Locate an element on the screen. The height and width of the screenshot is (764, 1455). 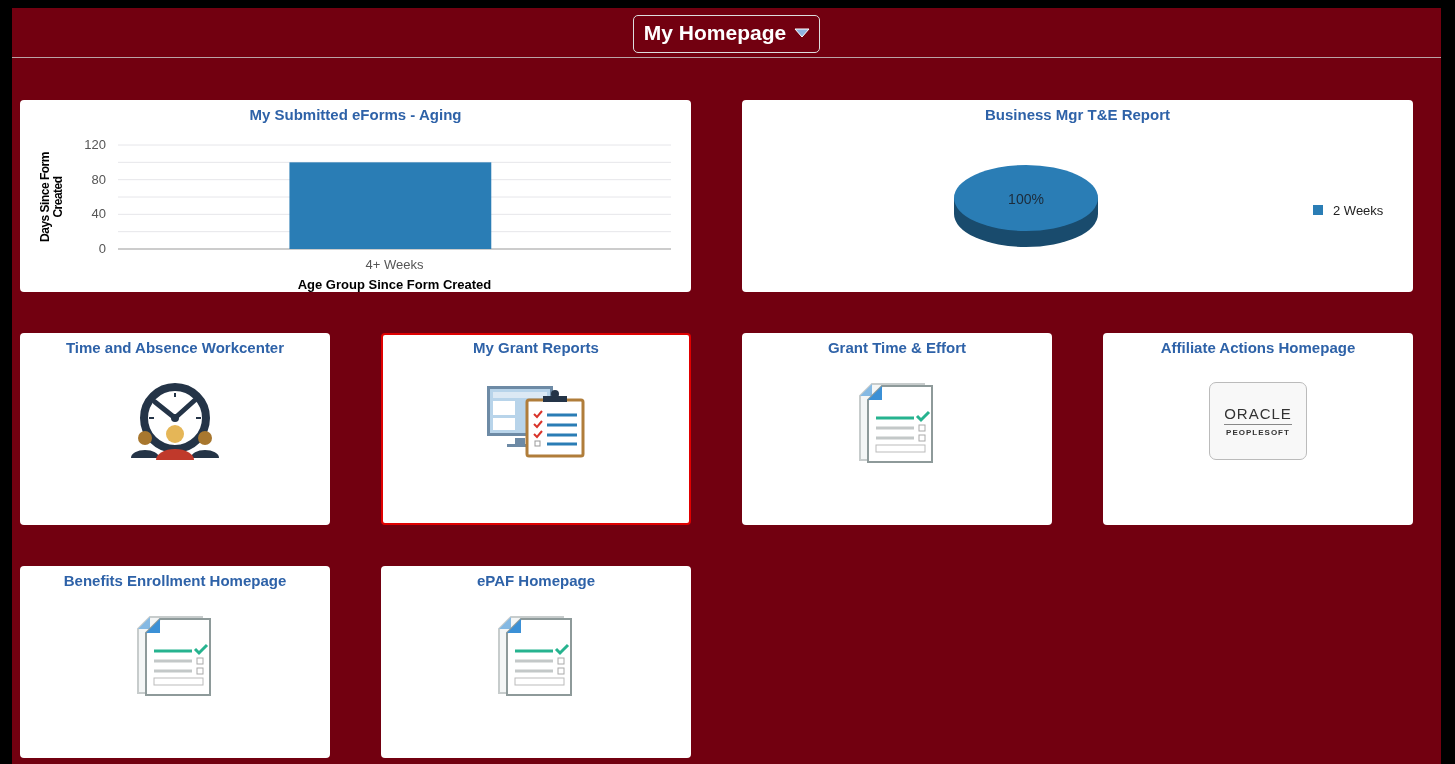
tile-title: Grant Time & Effort is located at coordinates (897, 347).